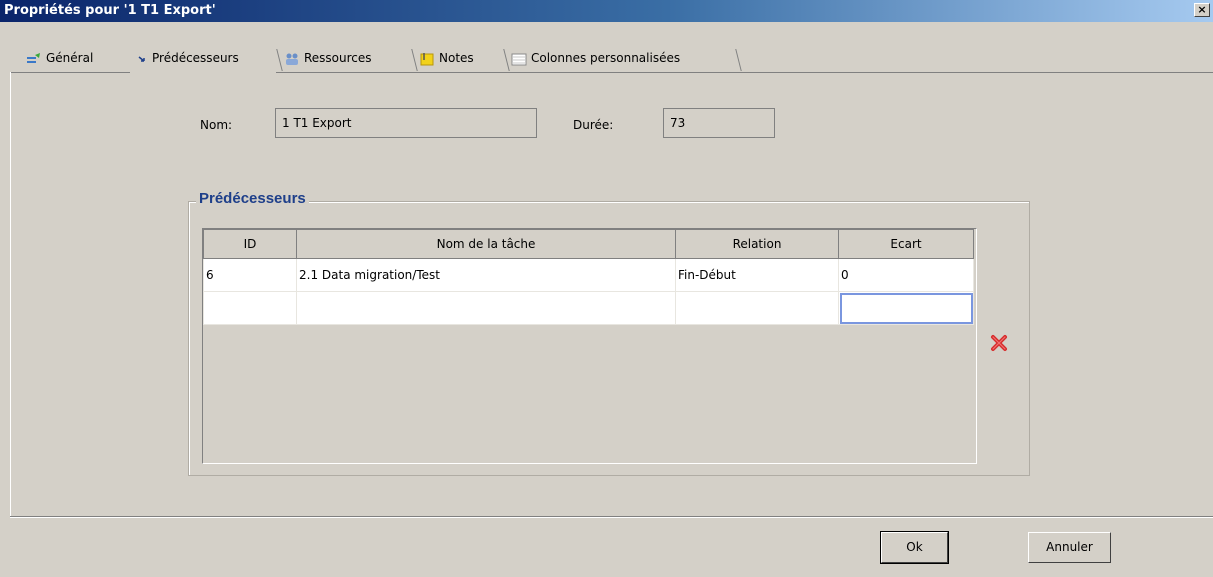 This screenshot has height=577, width=1213. I want to click on cell-task-name, so click(486, 308).